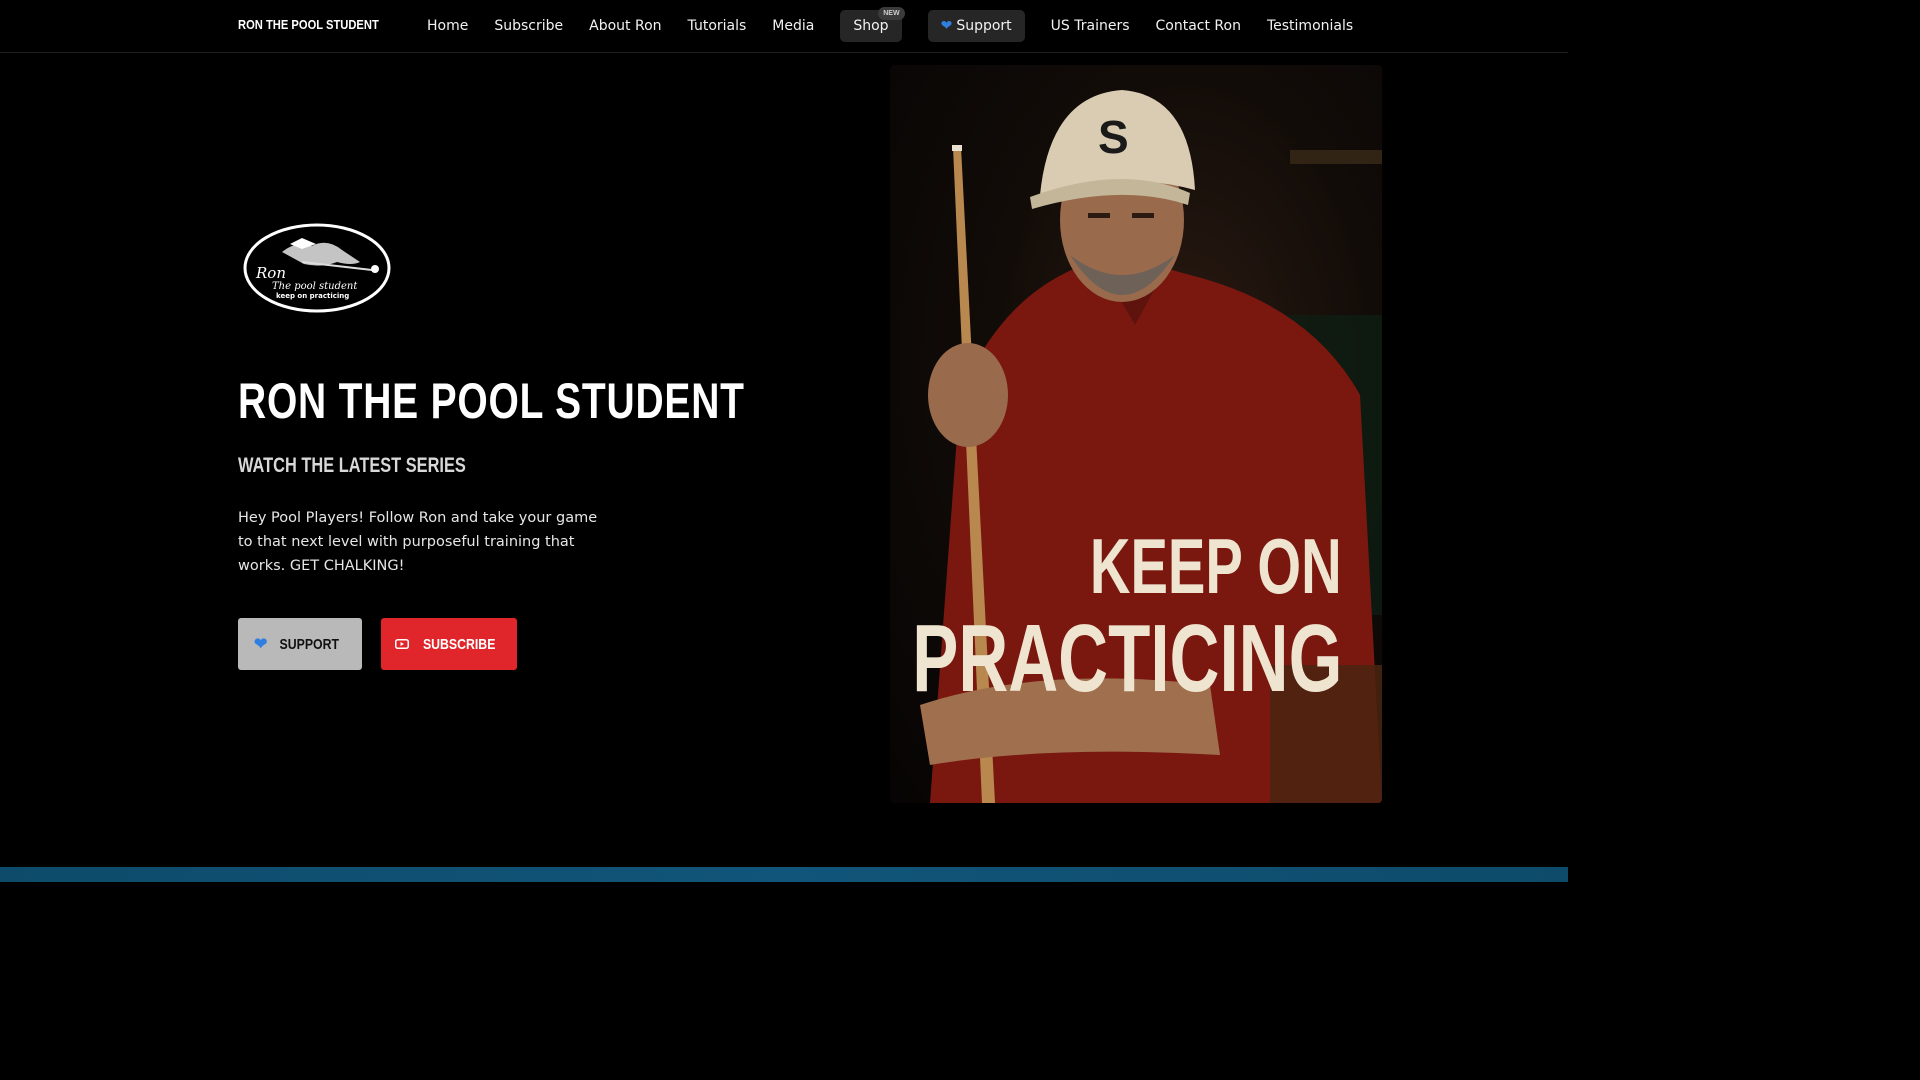 Image resolution: width=1920 pixels, height=1080 pixels. I want to click on subscribe-button: SUBSCRIBE, so click(449, 644).